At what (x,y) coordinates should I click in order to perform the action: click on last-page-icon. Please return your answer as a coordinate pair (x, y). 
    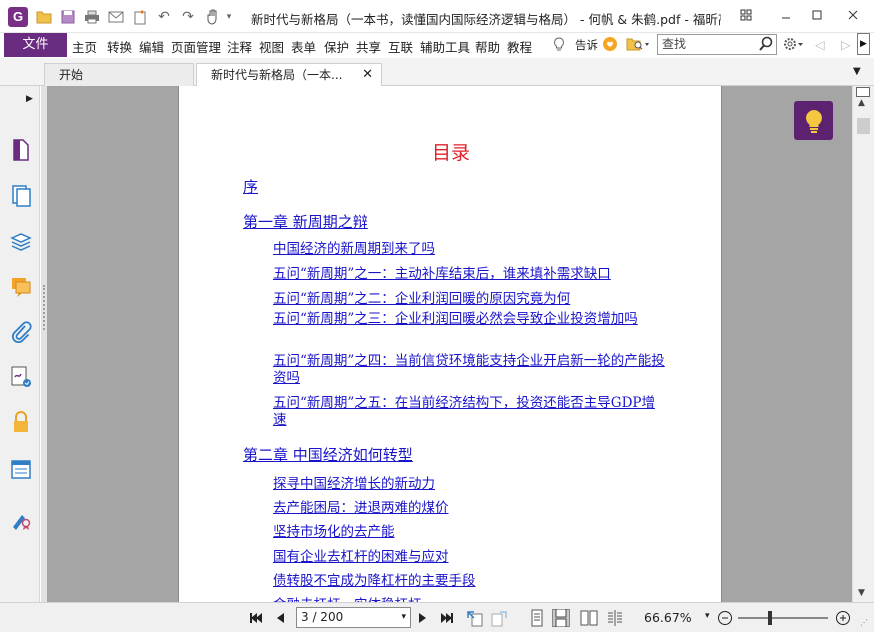
    Looking at the image, I should click on (447, 618).